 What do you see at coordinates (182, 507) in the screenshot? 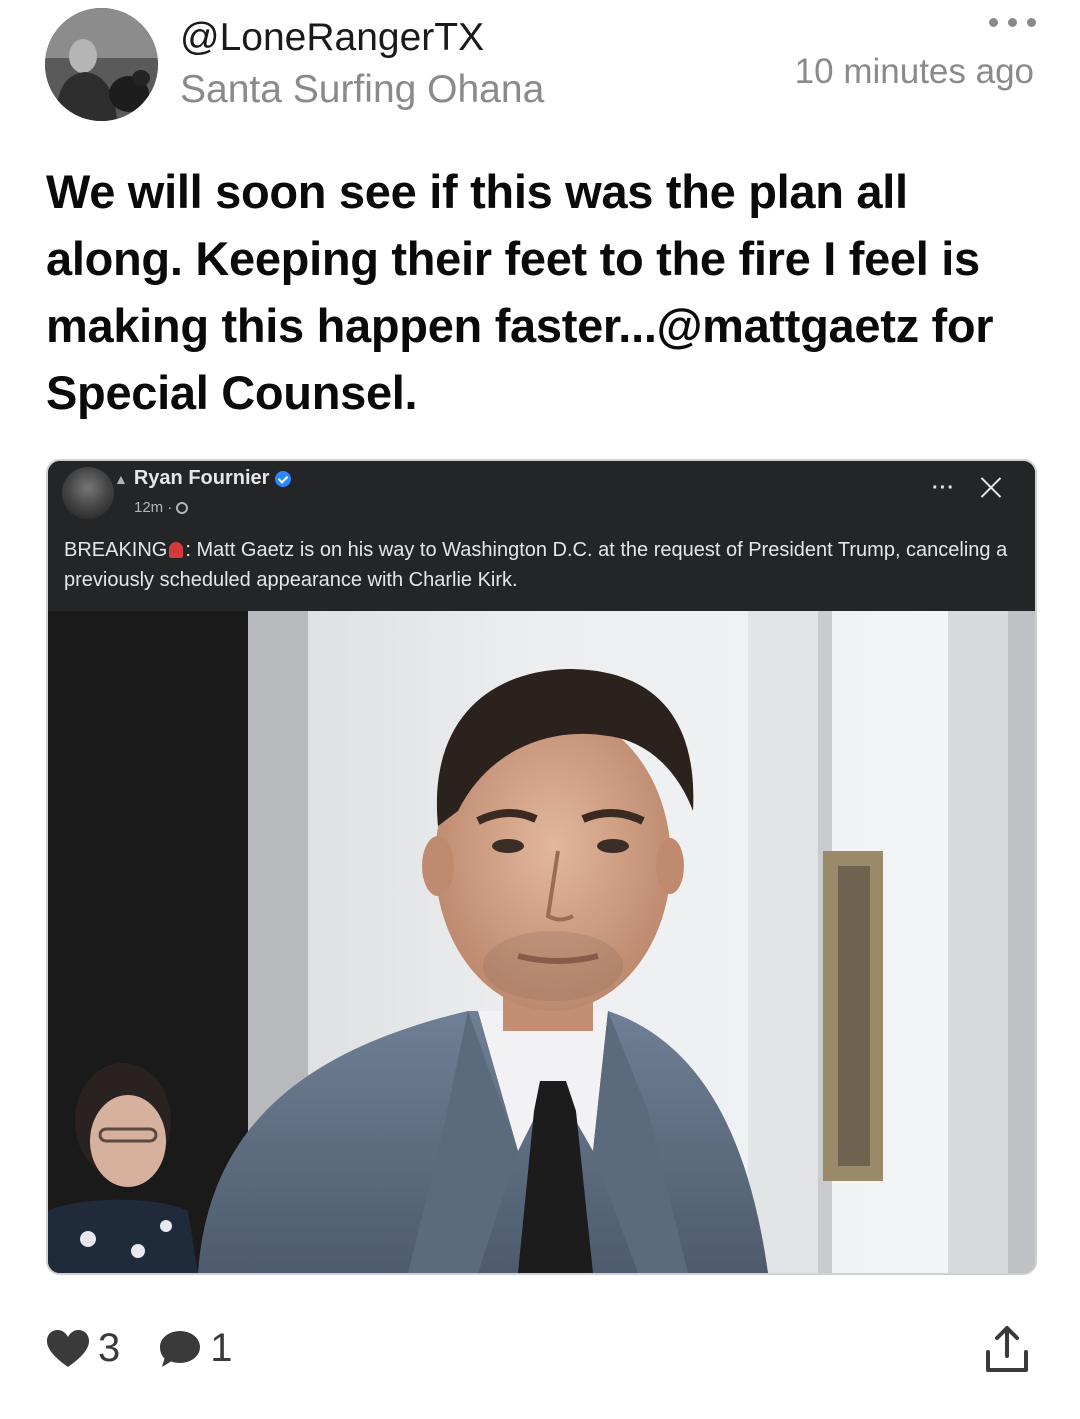
I see `globe-icon` at bounding box center [182, 507].